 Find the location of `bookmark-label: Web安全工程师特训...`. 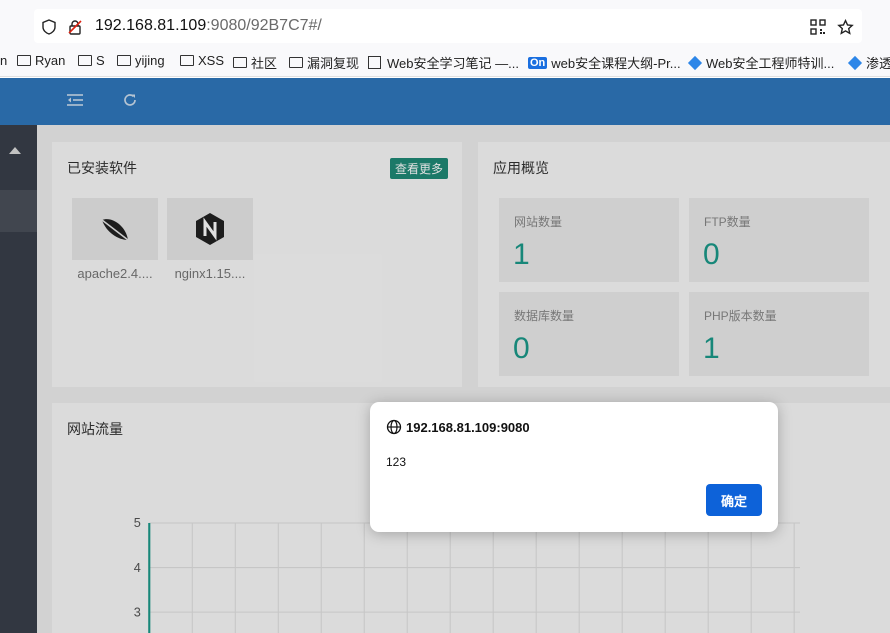

bookmark-label: Web安全工程师特训... is located at coordinates (770, 63).